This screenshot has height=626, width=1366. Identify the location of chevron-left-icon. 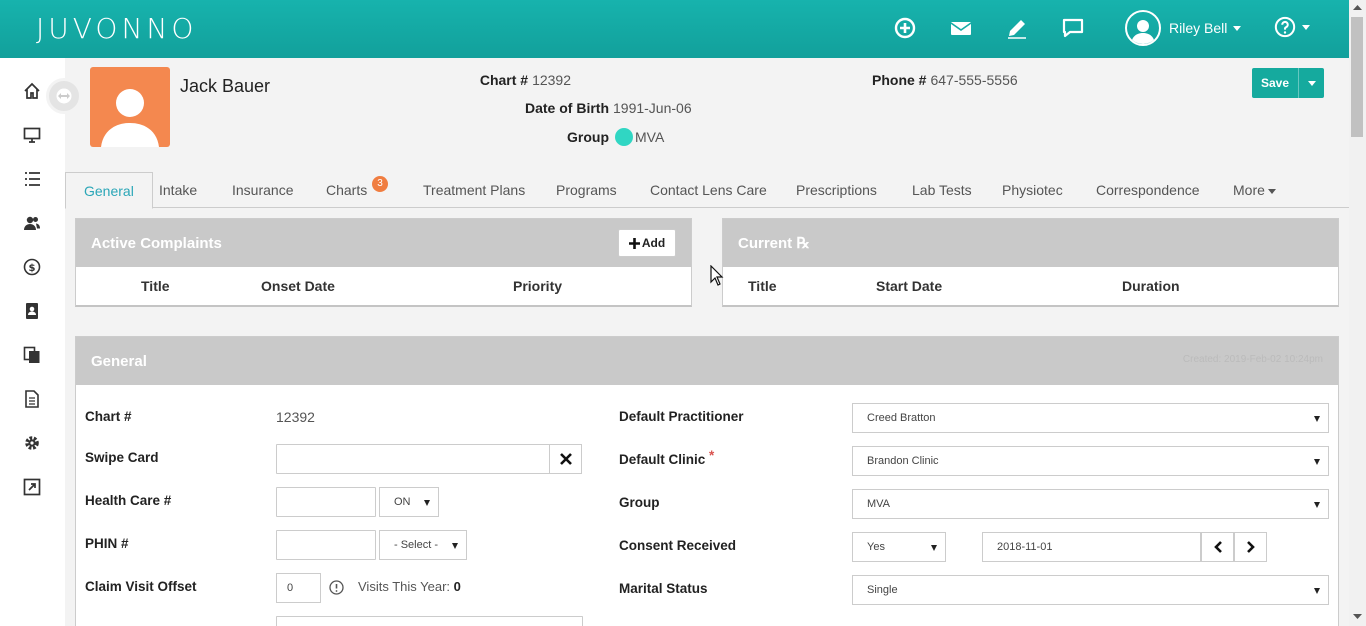
(1217, 547).